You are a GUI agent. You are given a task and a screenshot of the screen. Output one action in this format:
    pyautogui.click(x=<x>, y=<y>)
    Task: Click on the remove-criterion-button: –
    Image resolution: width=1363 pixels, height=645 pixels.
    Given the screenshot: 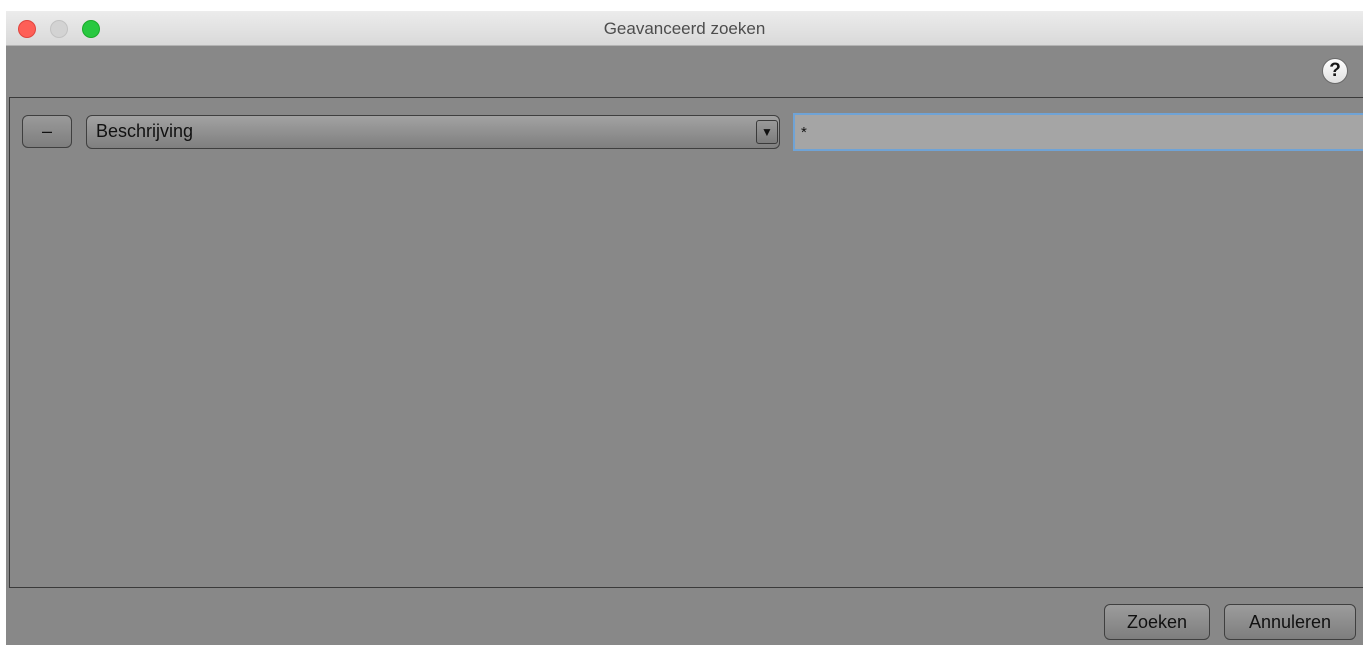 What is the action you would take?
    pyautogui.click(x=47, y=131)
    